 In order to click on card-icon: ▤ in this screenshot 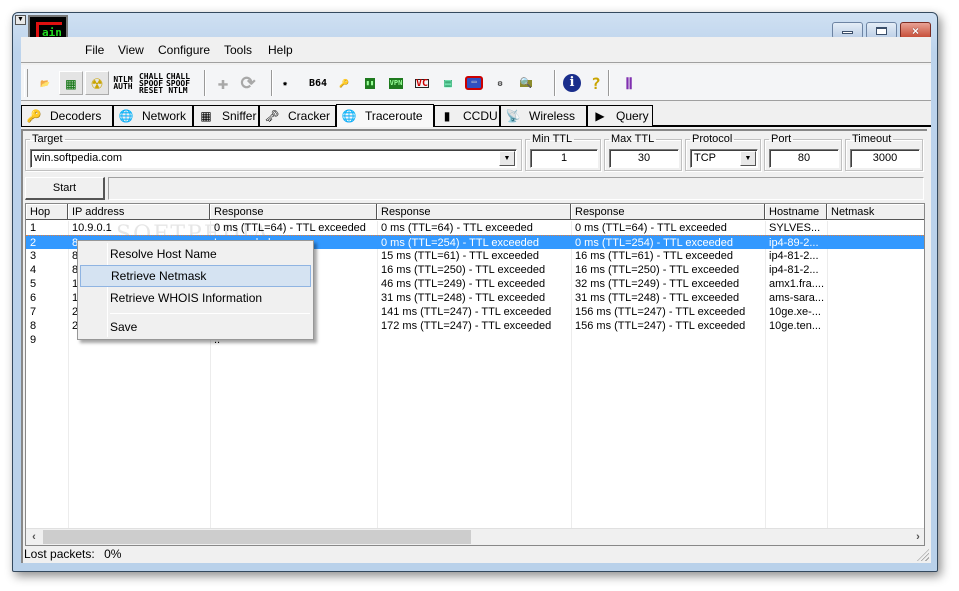, I will do `click(448, 82)`.